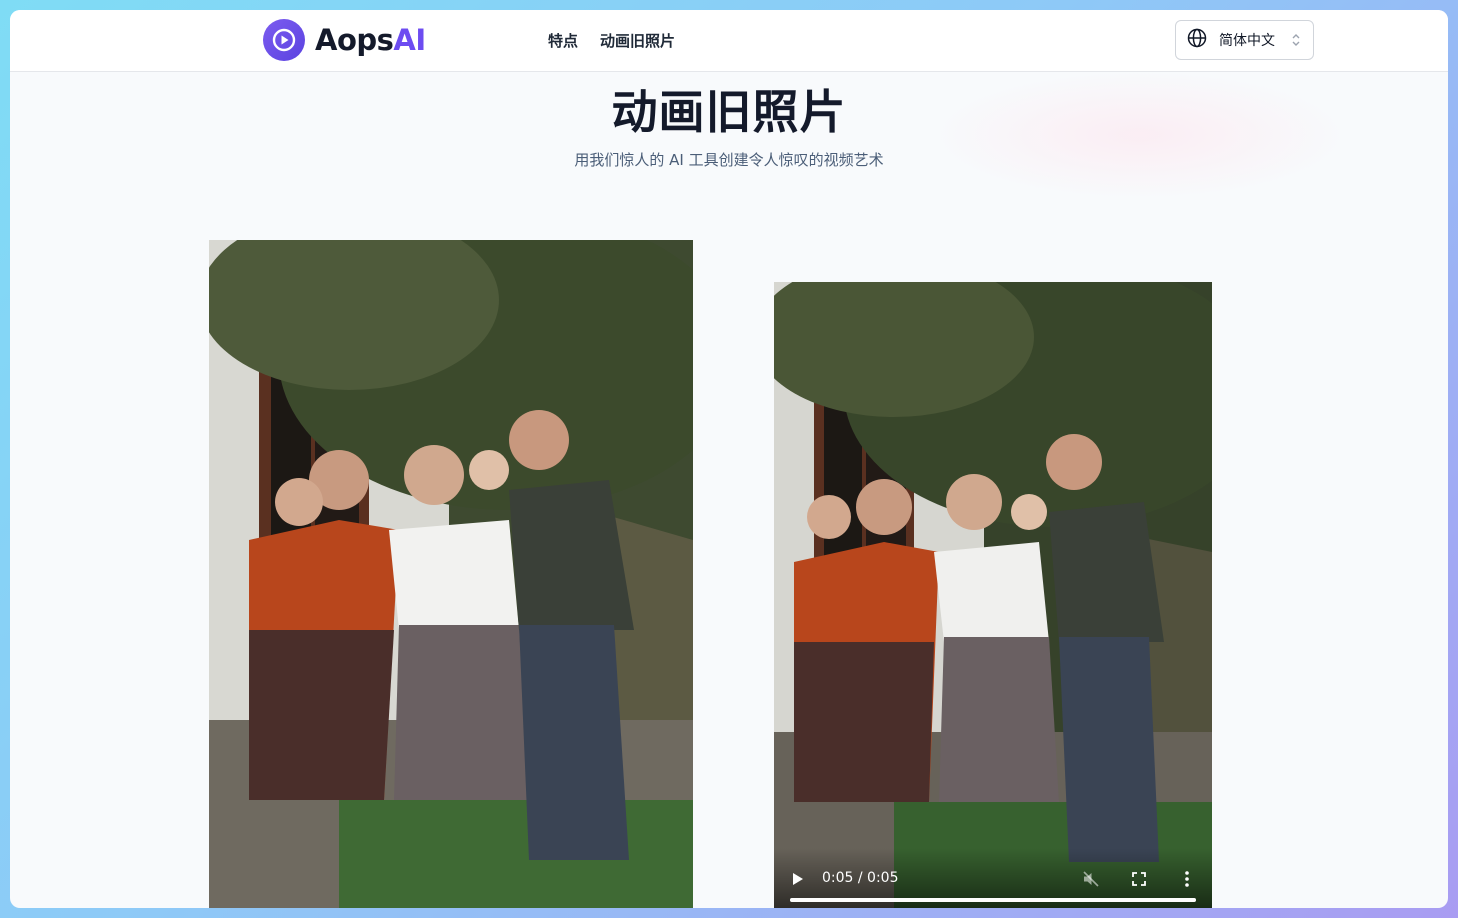  Describe the element at coordinates (637, 40) in the screenshot. I see `nav-link-animate-old-photos: 动画旧照片` at that location.